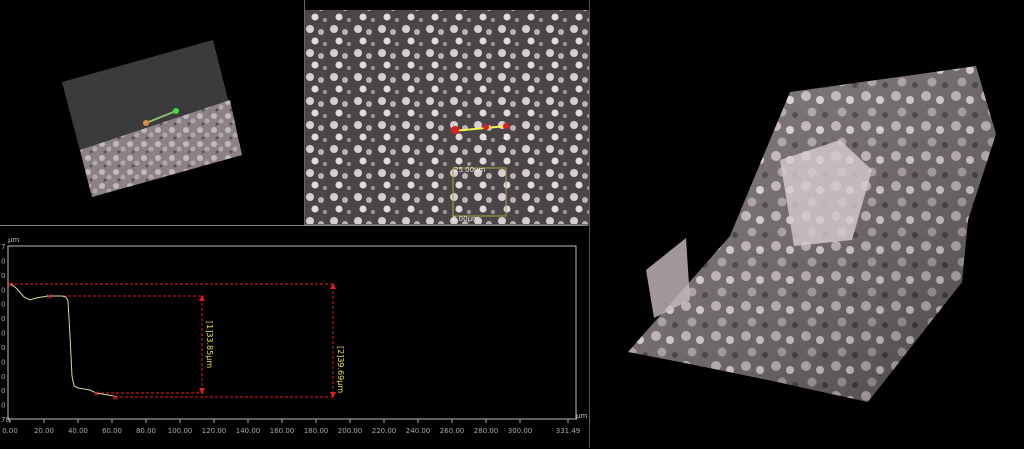 This screenshot has width=1024, height=449. I want to click on zoom-marker-1: 1, so click(485, 138).